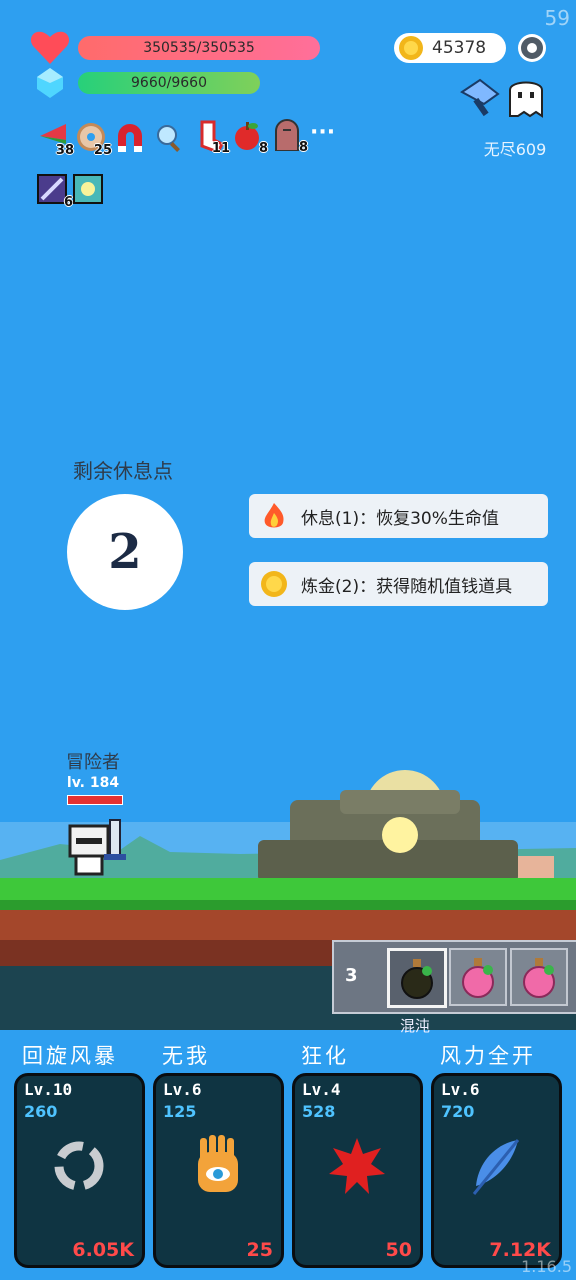  What do you see at coordinates (70, 1056) in the screenshot?
I see `skill-name: 回旋风暴` at bounding box center [70, 1056].